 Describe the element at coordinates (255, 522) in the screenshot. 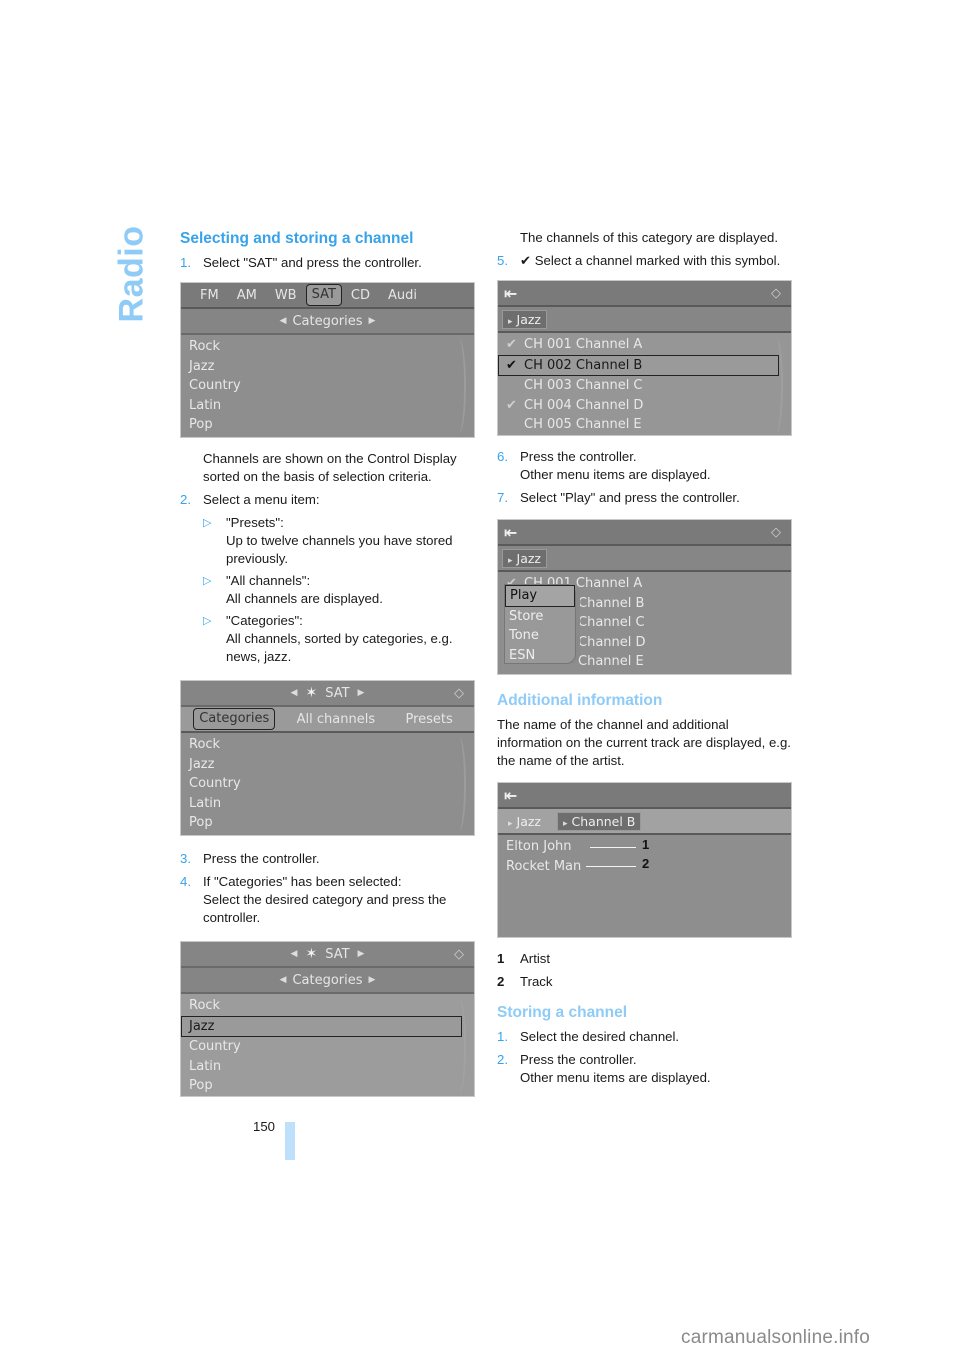

I see `bullet-label: "Presets":` at that location.